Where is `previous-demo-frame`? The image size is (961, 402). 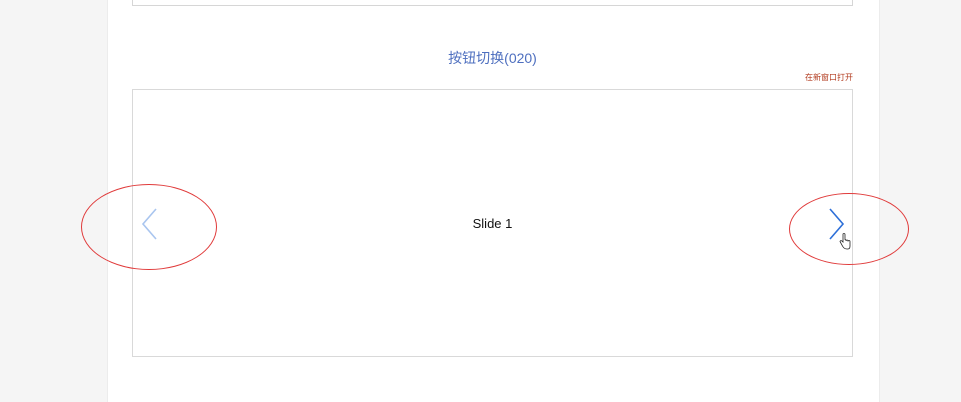
previous-demo-frame is located at coordinates (492, 3).